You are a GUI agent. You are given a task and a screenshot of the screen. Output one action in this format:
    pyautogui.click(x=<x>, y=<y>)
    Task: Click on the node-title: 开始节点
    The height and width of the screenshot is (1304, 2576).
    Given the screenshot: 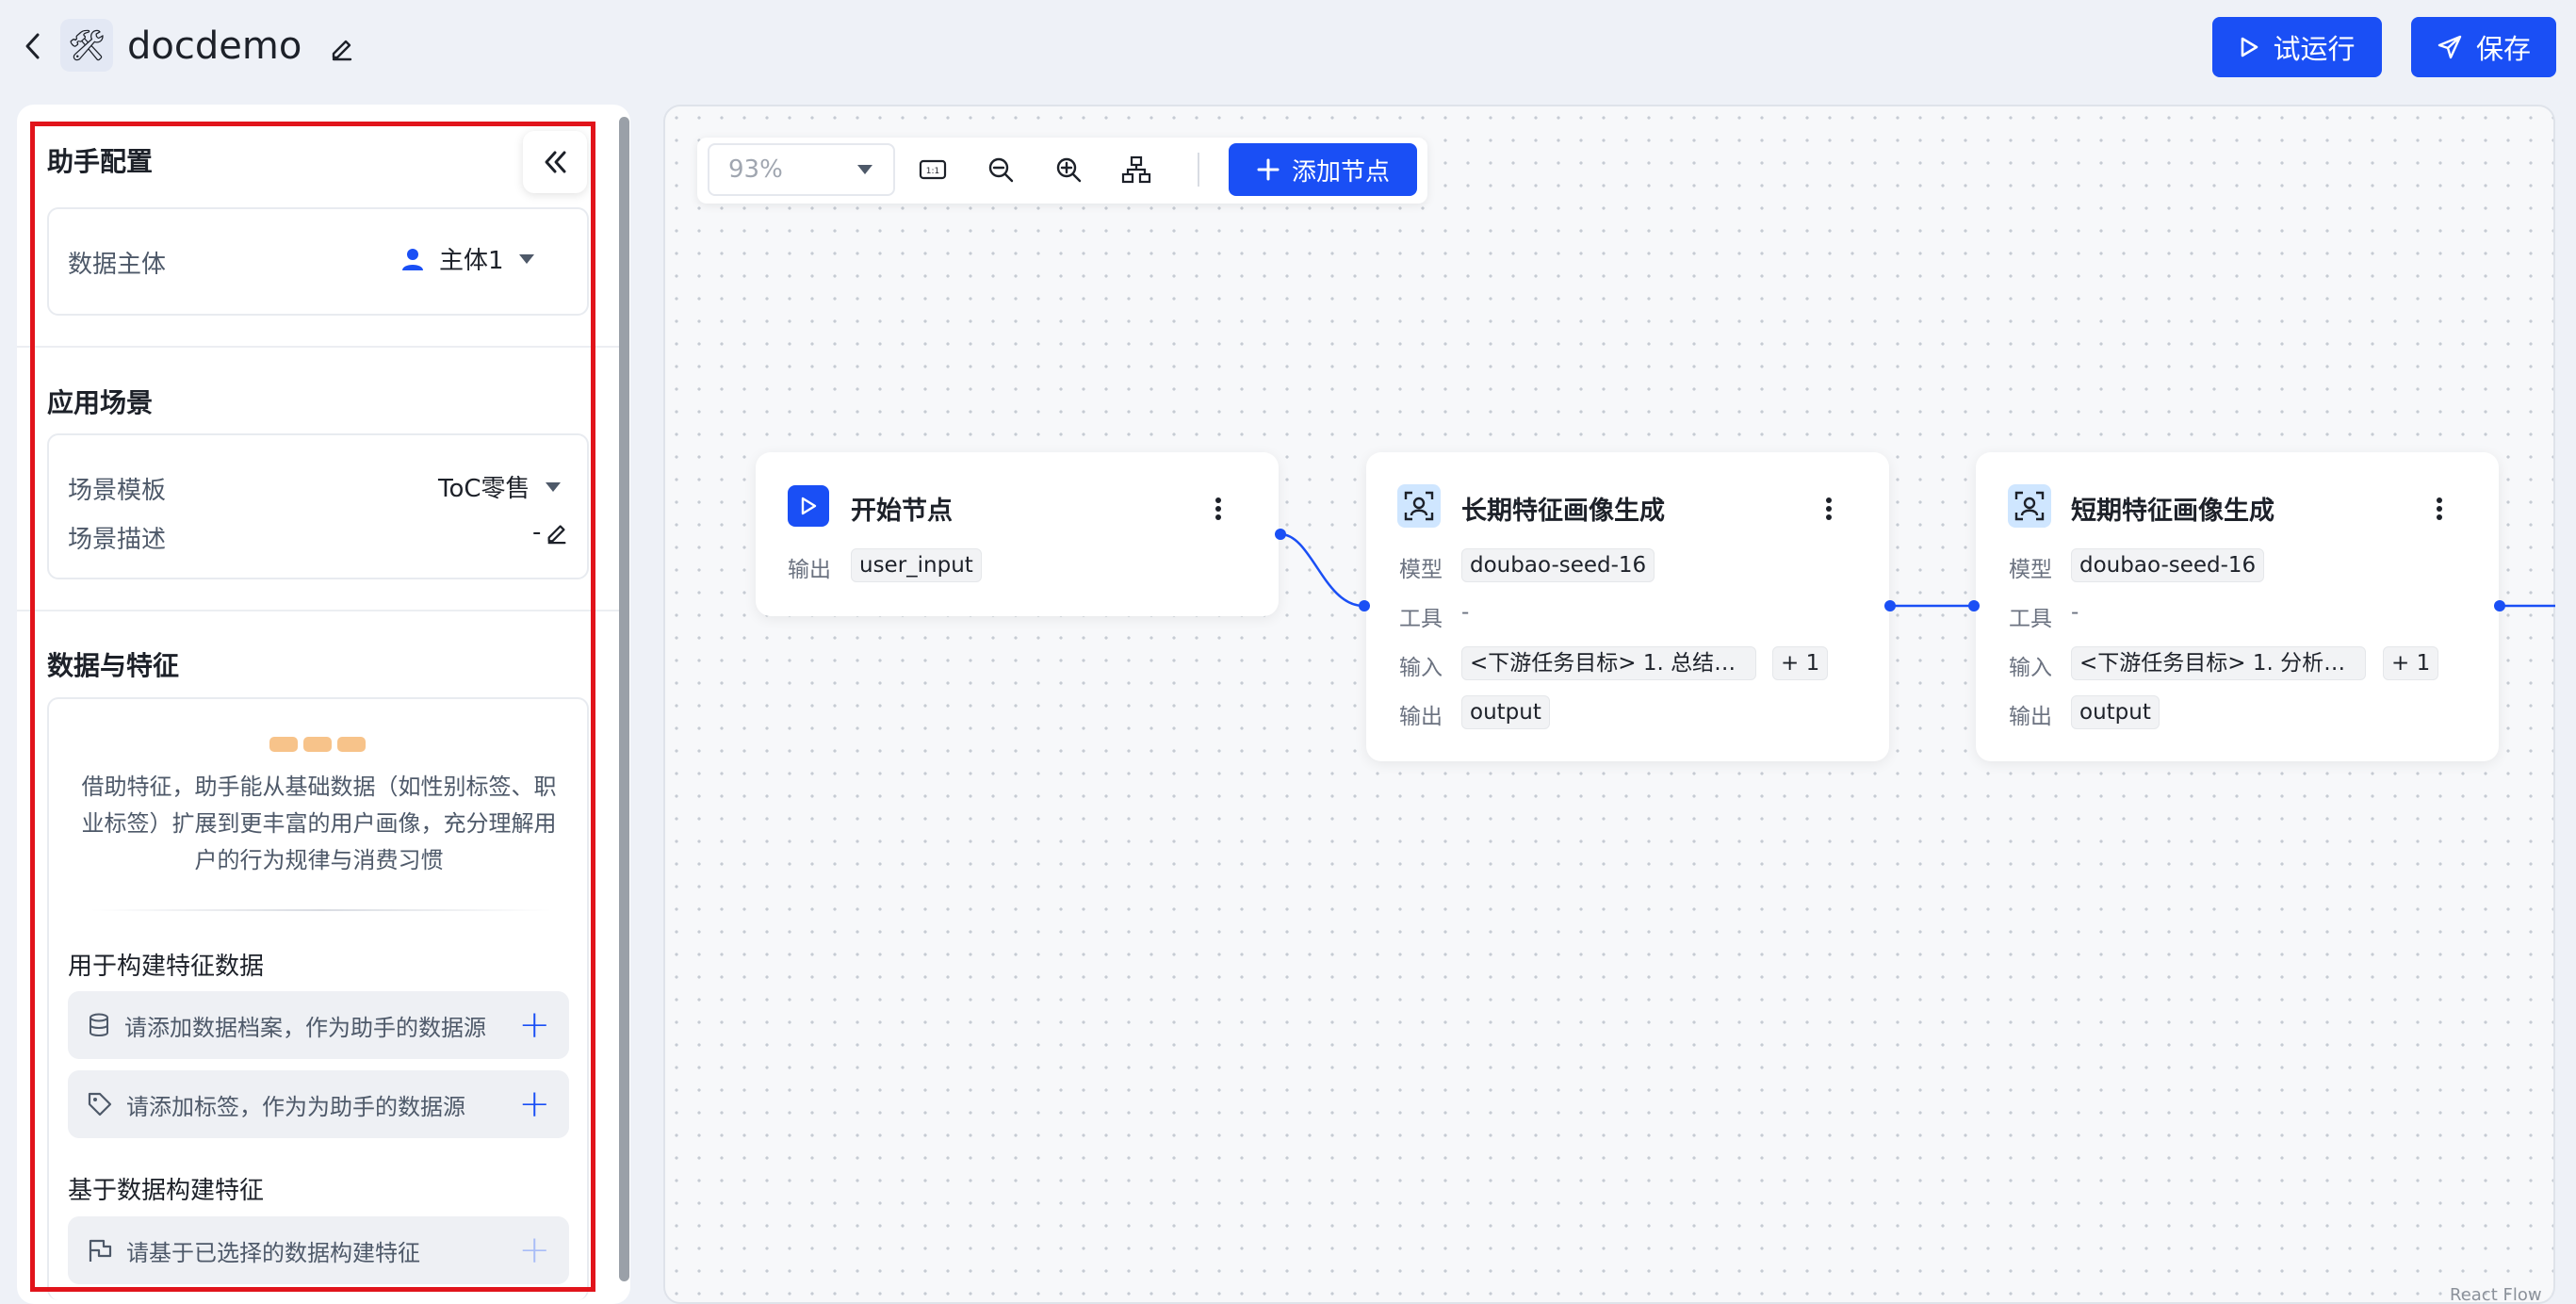 What is the action you would take?
    pyautogui.click(x=902, y=512)
    